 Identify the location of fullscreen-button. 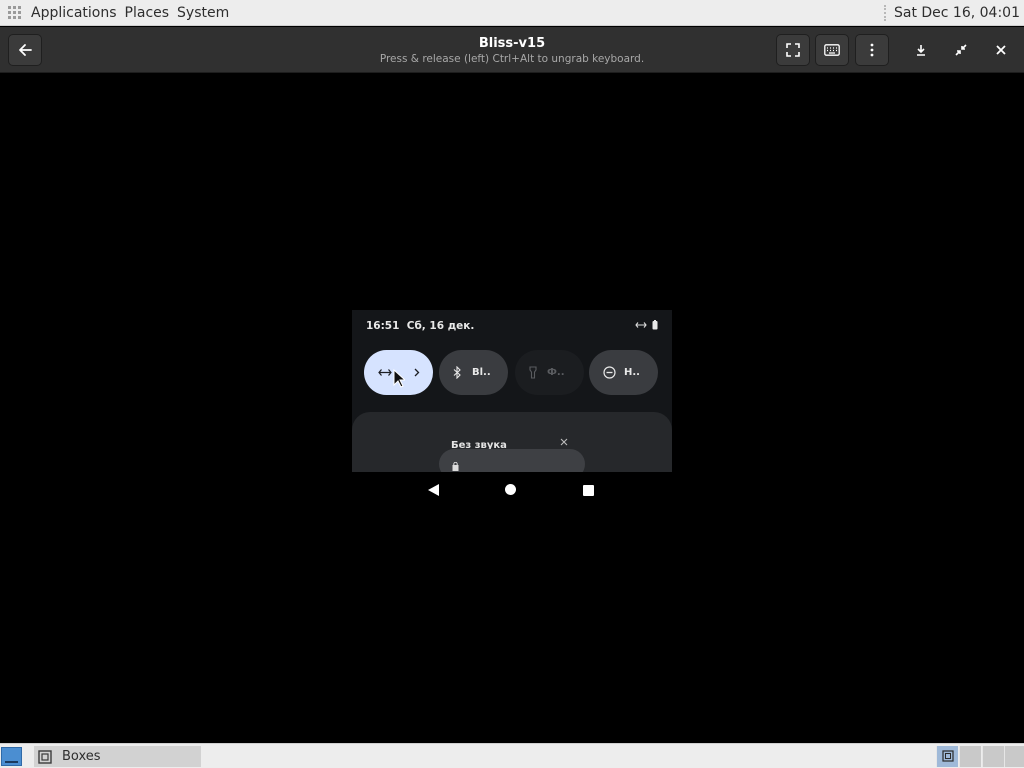
(793, 50).